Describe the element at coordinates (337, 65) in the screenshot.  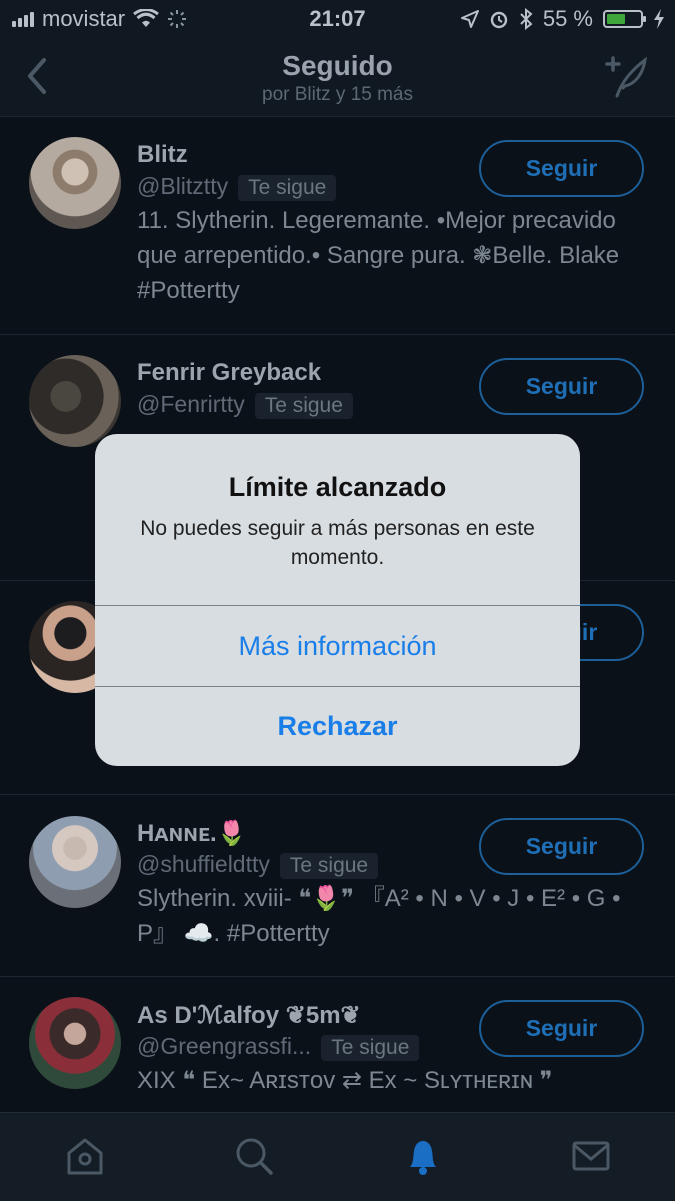
I see `page-title: Seguido` at that location.